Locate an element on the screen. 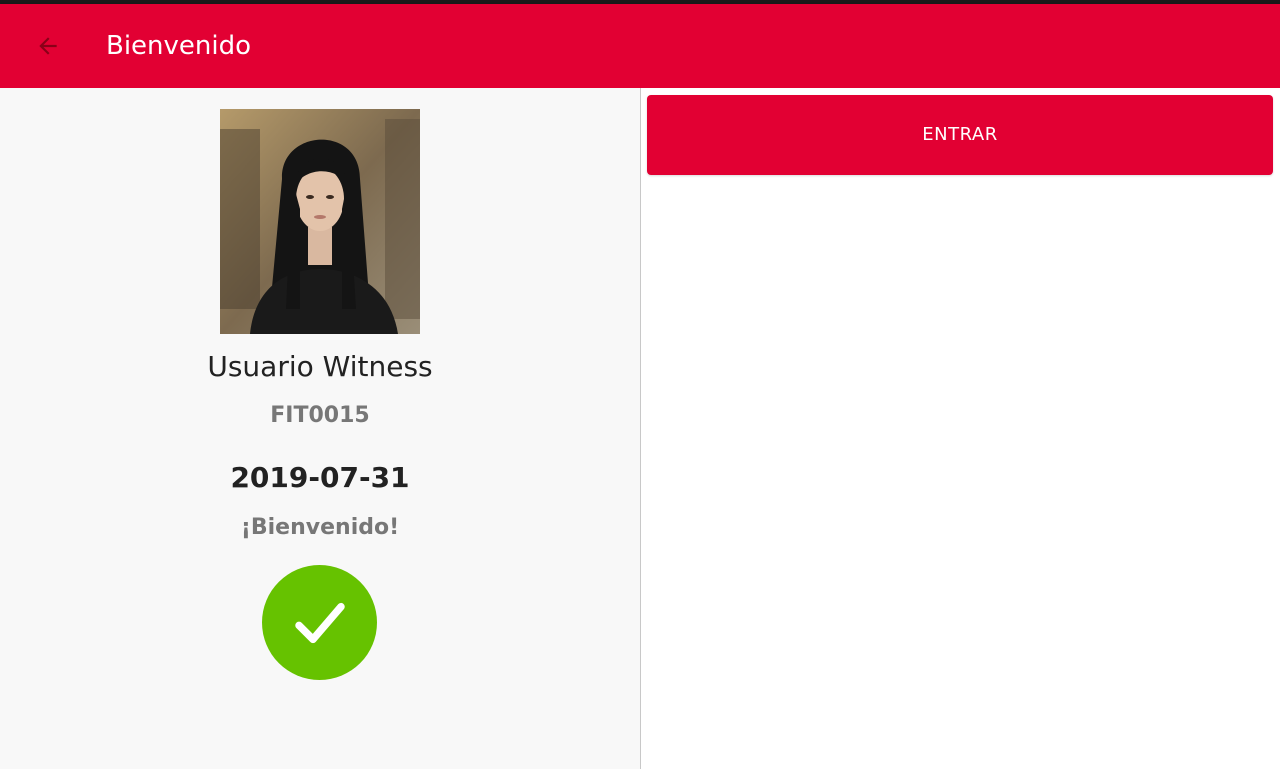 Image resolution: width=1280 pixels, height=769 pixels. user-photo is located at coordinates (320, 221).